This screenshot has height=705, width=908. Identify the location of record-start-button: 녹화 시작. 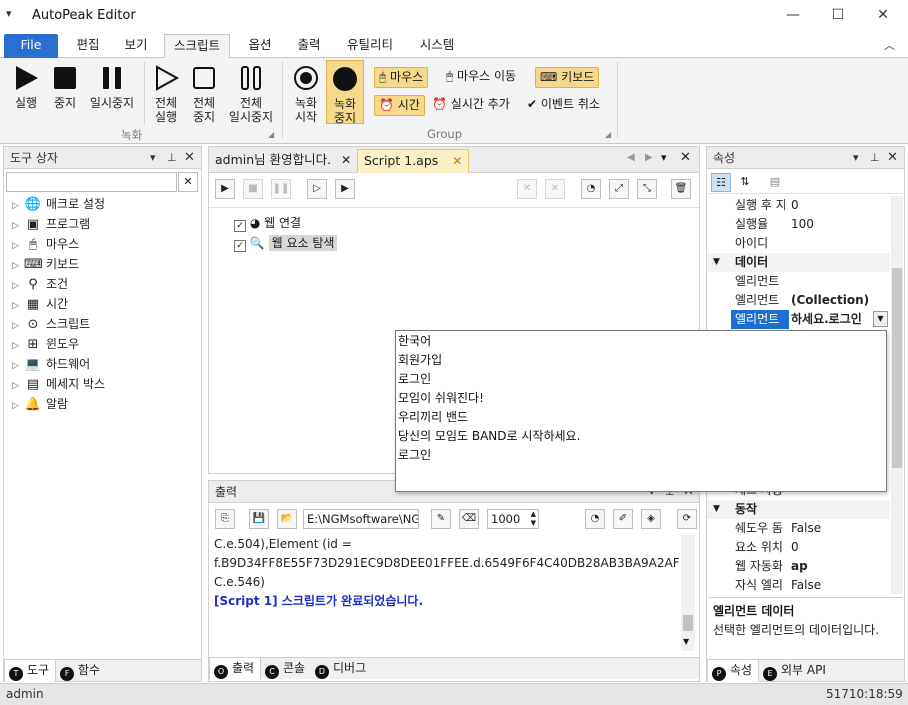
(306, 94).